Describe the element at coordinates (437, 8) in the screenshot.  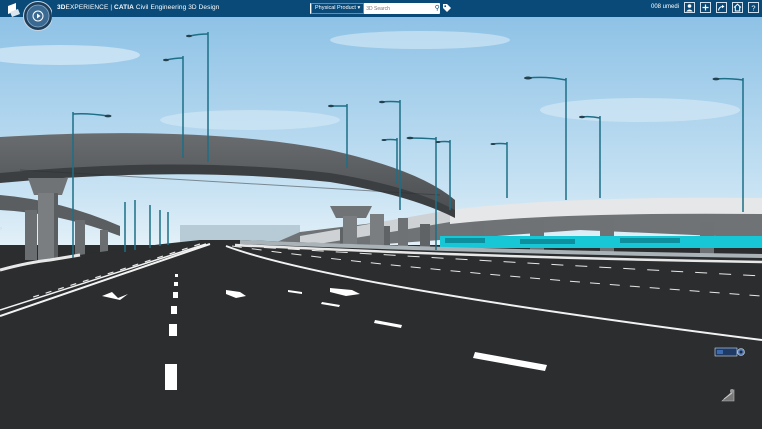
I see `search-icon: ⚲` at that location.